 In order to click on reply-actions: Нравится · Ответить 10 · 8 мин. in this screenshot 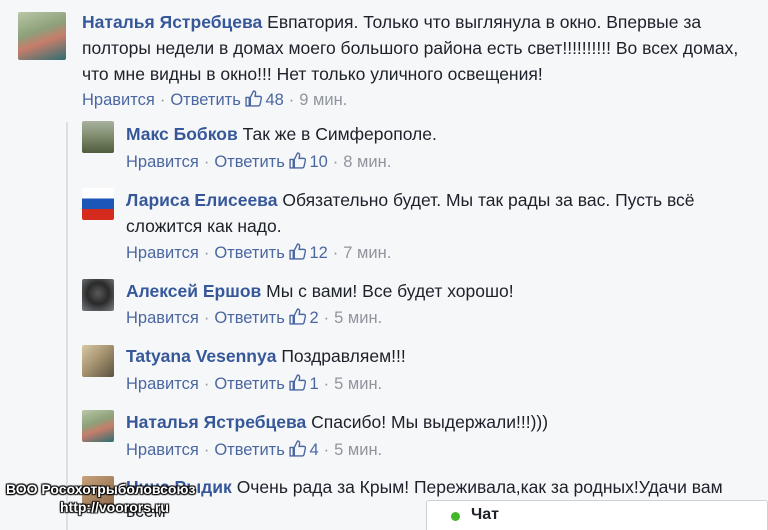, I will do `click(258, 162)`.